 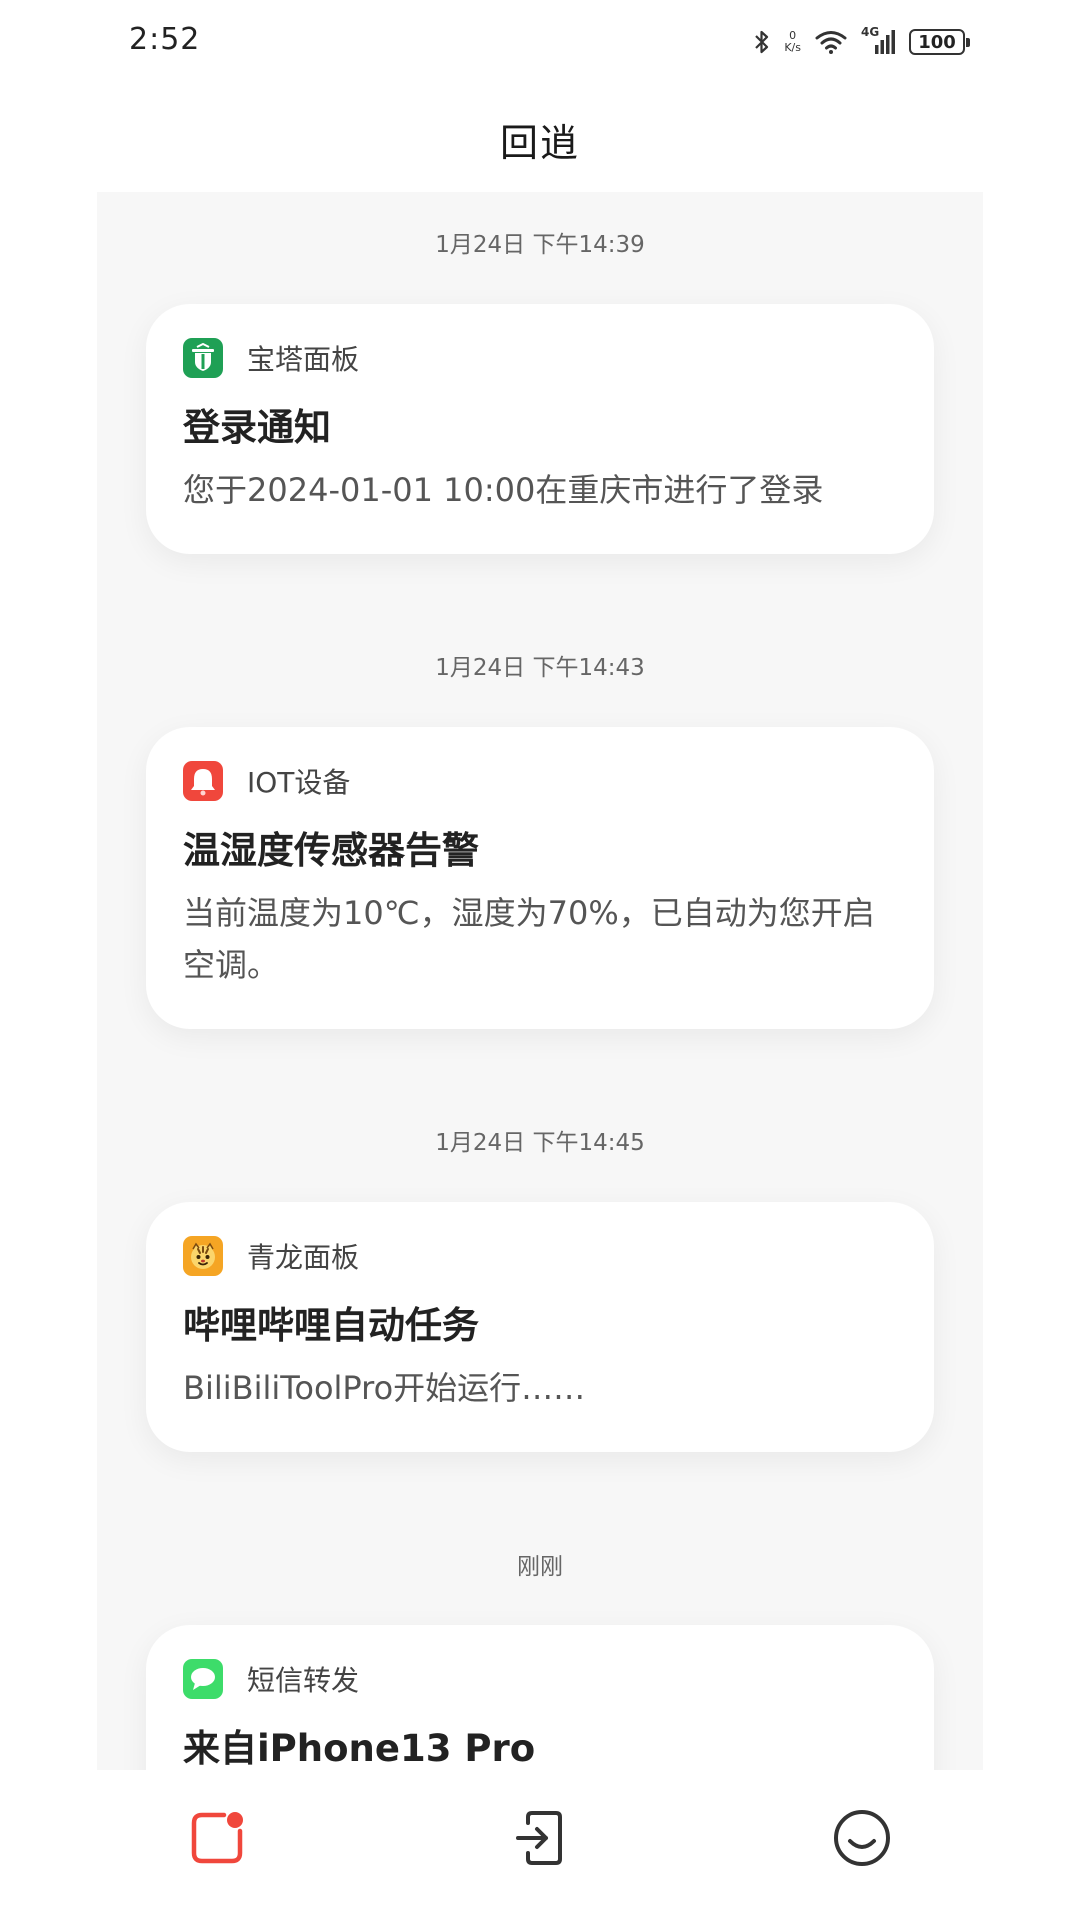 I want to click on notification-card: 短信转发 来自iPhone13 Pro, so click(x=540, y=1697).